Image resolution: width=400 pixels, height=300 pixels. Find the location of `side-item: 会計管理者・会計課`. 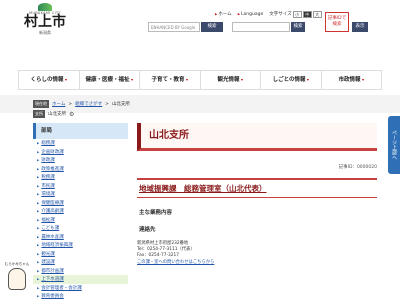

side-item: 会計管理者・会計課 is located at coordinates (80, 288).